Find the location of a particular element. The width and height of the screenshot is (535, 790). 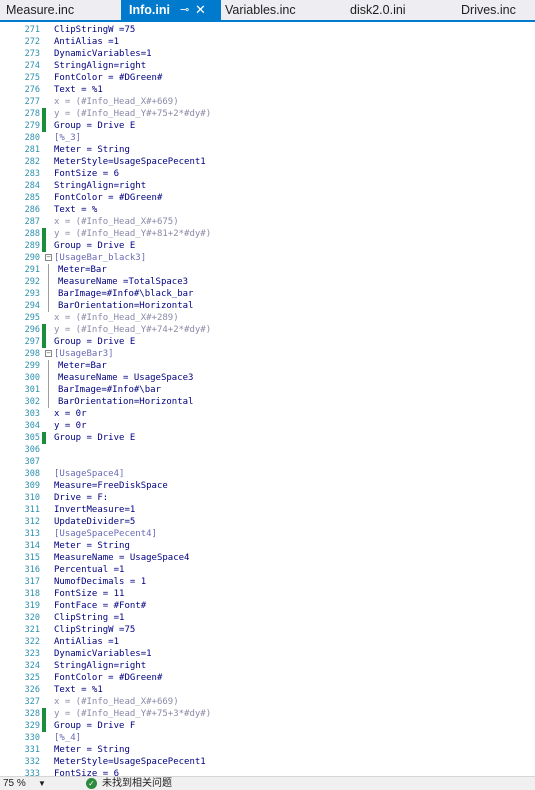

code-text: Group = Drive F is located at coordinates (95, 726).